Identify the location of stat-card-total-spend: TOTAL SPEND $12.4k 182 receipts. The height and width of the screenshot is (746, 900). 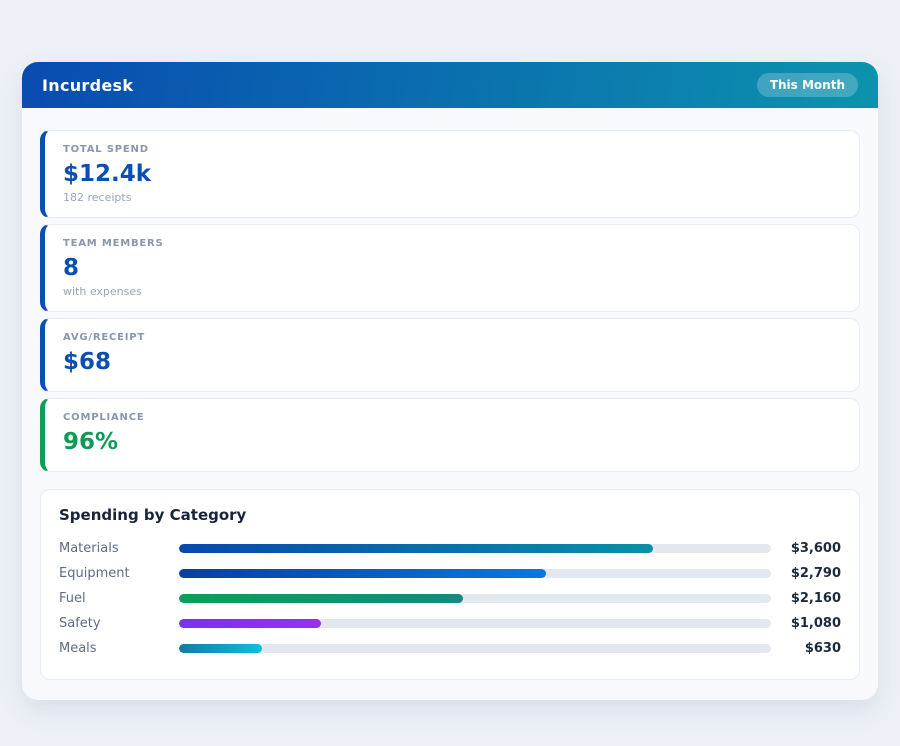
(450, 174).